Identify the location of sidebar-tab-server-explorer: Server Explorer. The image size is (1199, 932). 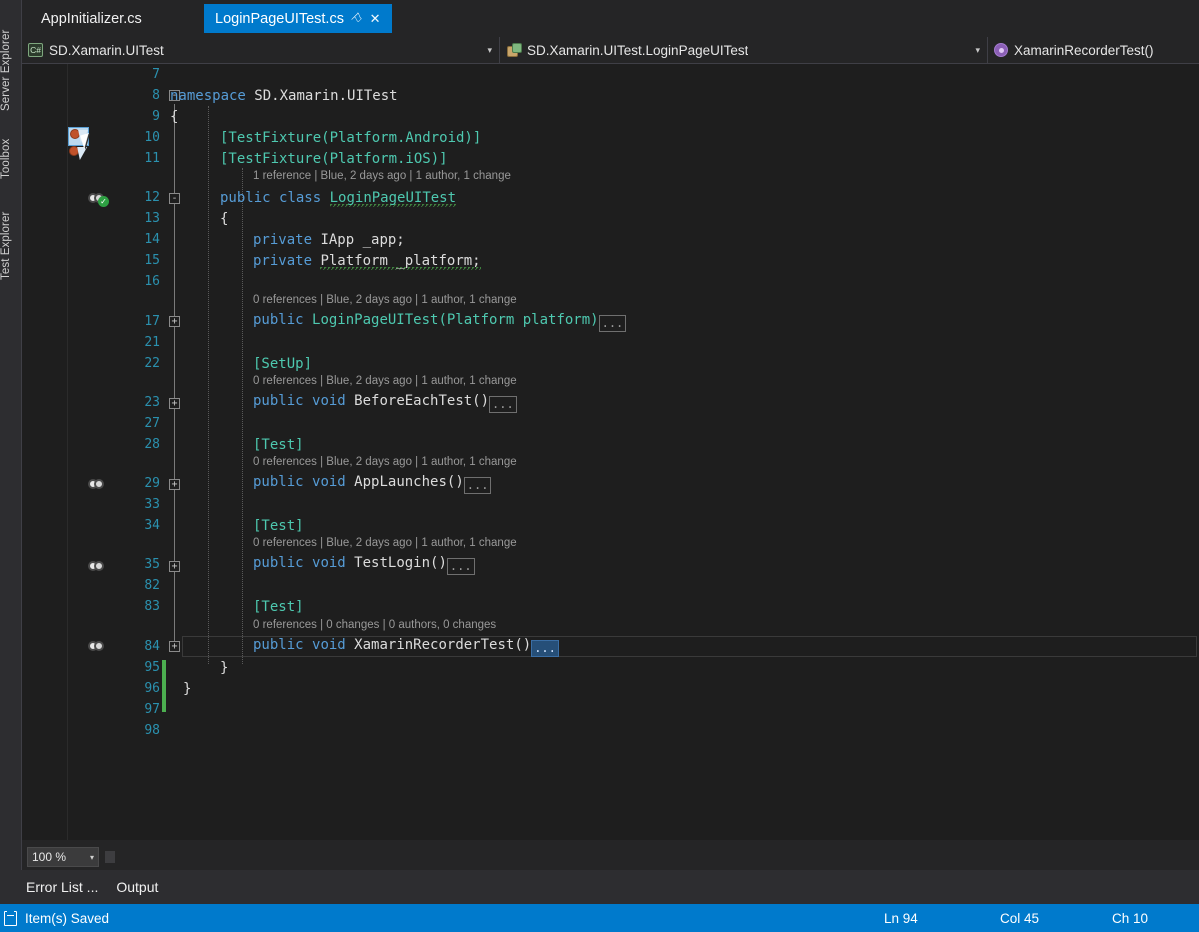
(11, 70).